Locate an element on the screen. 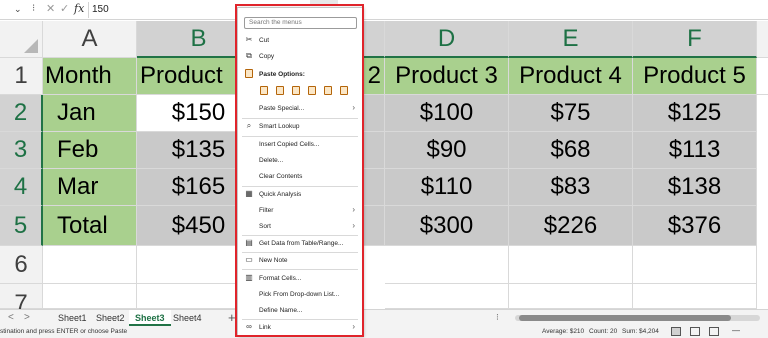 Image resolution: width=768 pixels, height=338 pixels. cell-f5: $376 is located at coordinates (695, 226).